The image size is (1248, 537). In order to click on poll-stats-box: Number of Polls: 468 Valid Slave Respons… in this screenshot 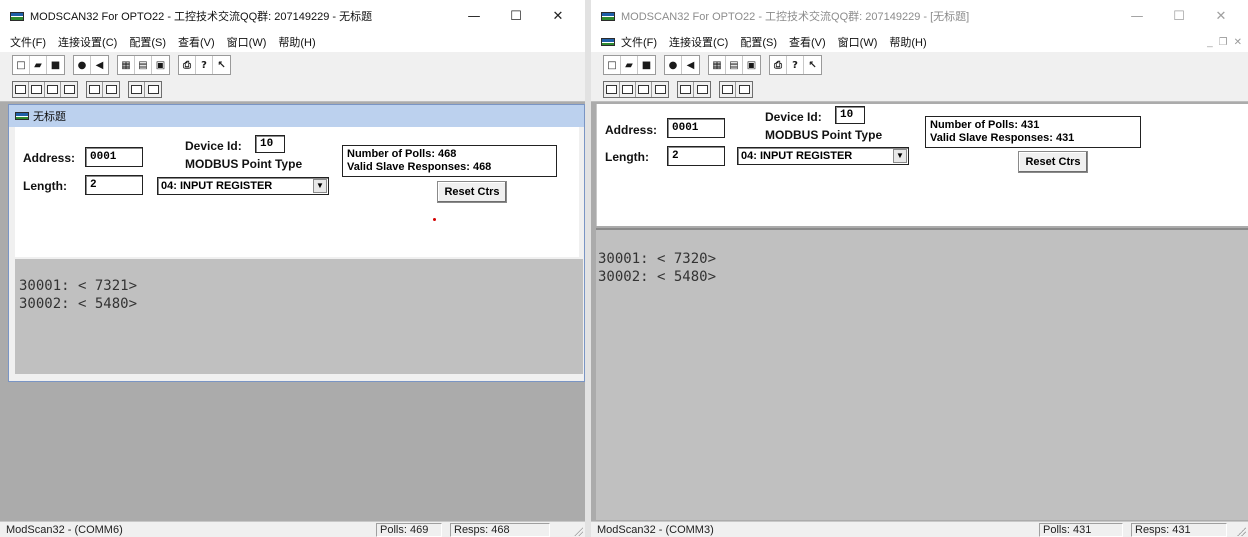, I will do `click(449, 161)`.